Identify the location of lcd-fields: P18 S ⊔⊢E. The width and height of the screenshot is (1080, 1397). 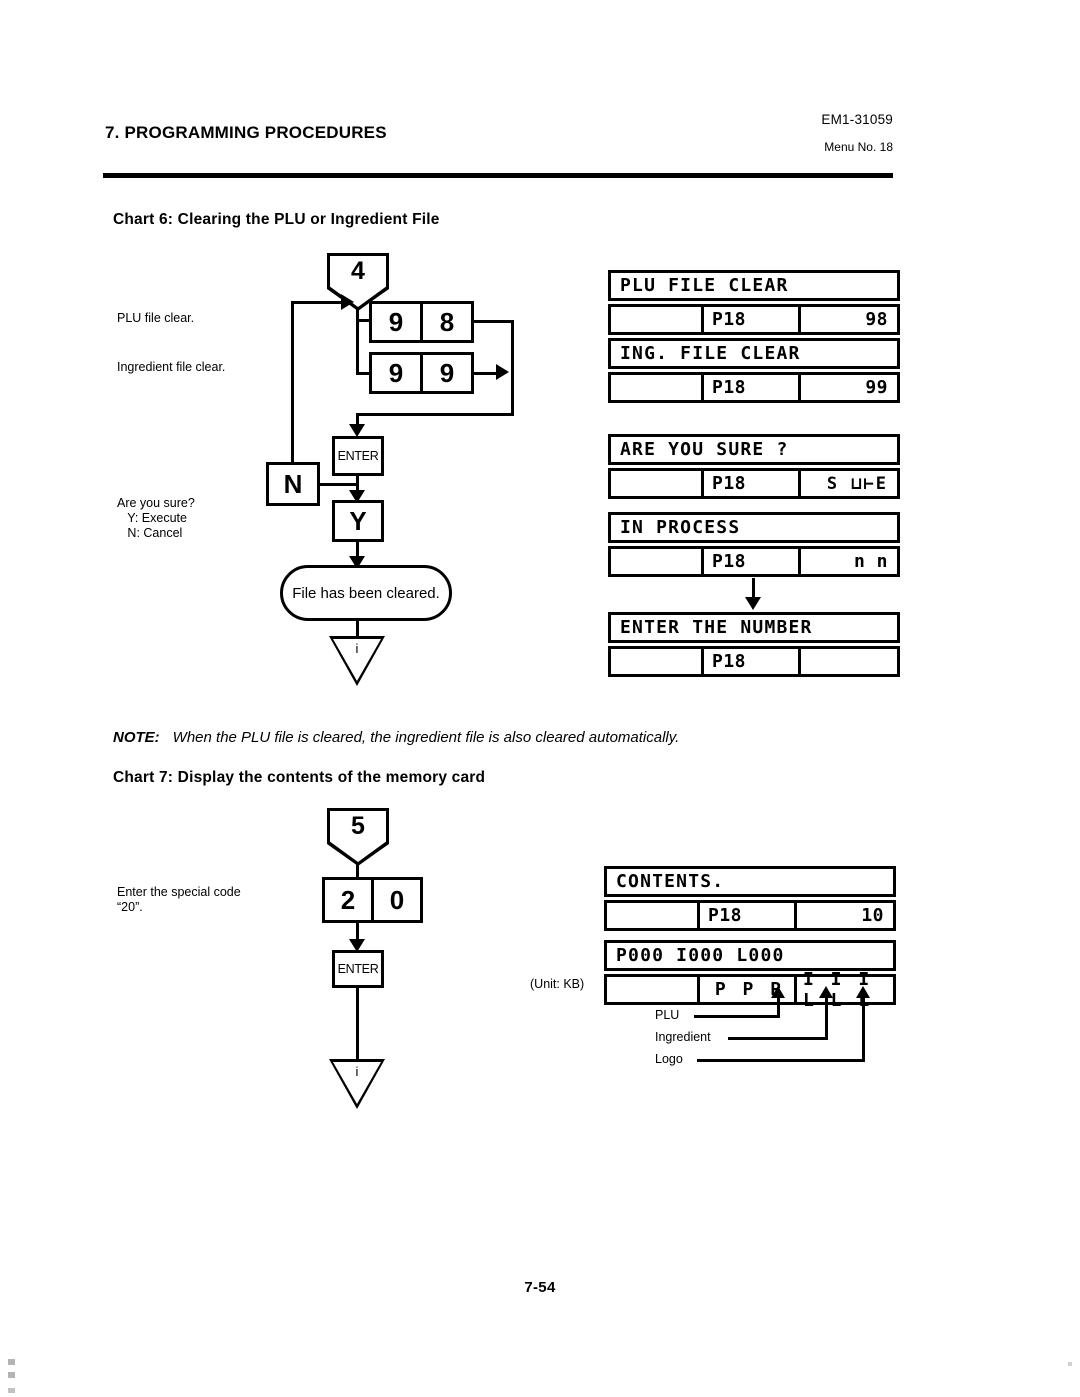
(754, 483).